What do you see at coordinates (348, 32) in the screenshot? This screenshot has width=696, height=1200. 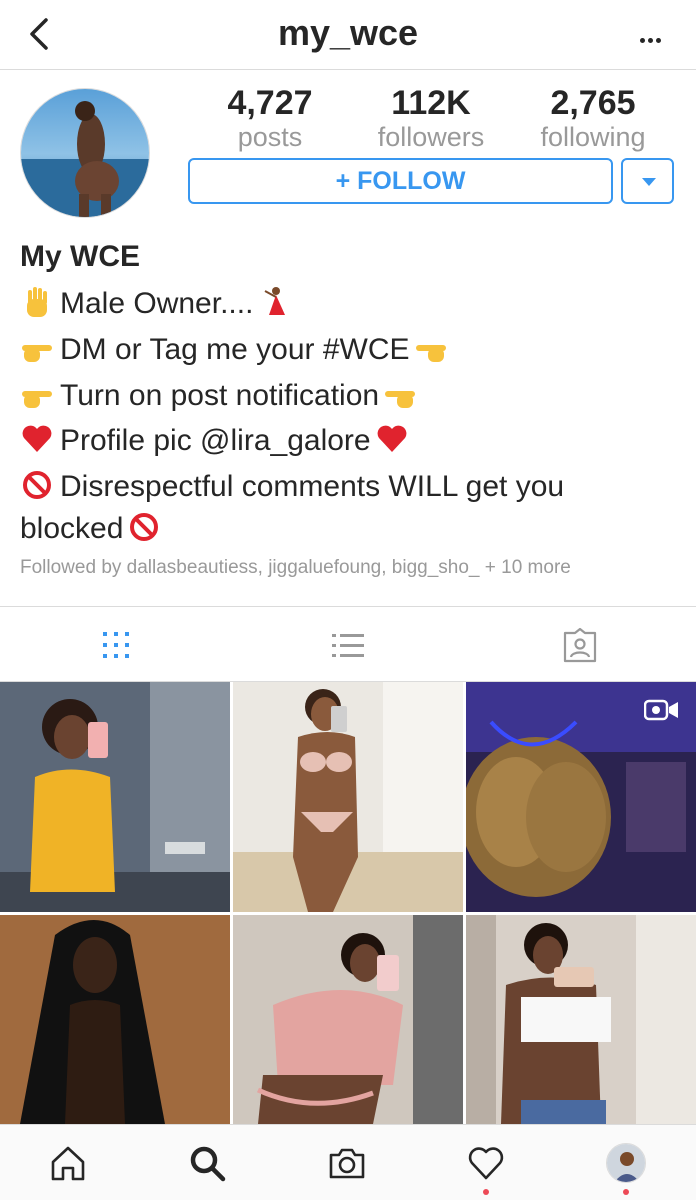 I see `page-title: my_wce` at bounding box center [348, 32].